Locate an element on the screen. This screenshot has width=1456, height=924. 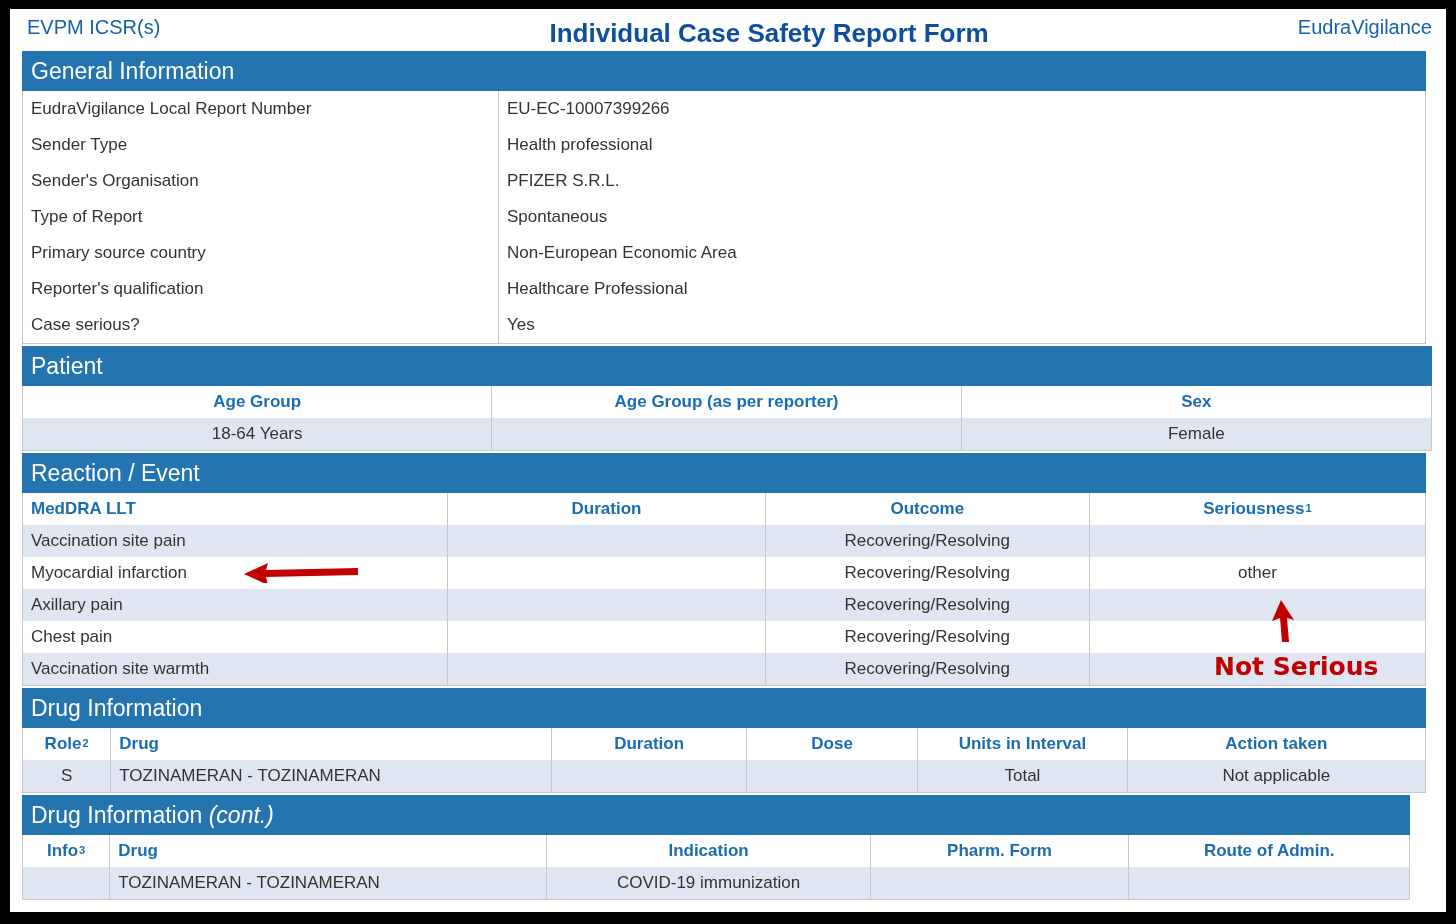
field-label: Sender Type is located at coordinates (261, 145).